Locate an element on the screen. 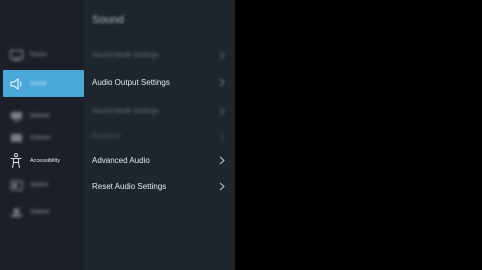 The height and width of the screenshot is (270, 482). menu-item-sound-mode: Sound Mode Settings is located at coordinates (162, 55).